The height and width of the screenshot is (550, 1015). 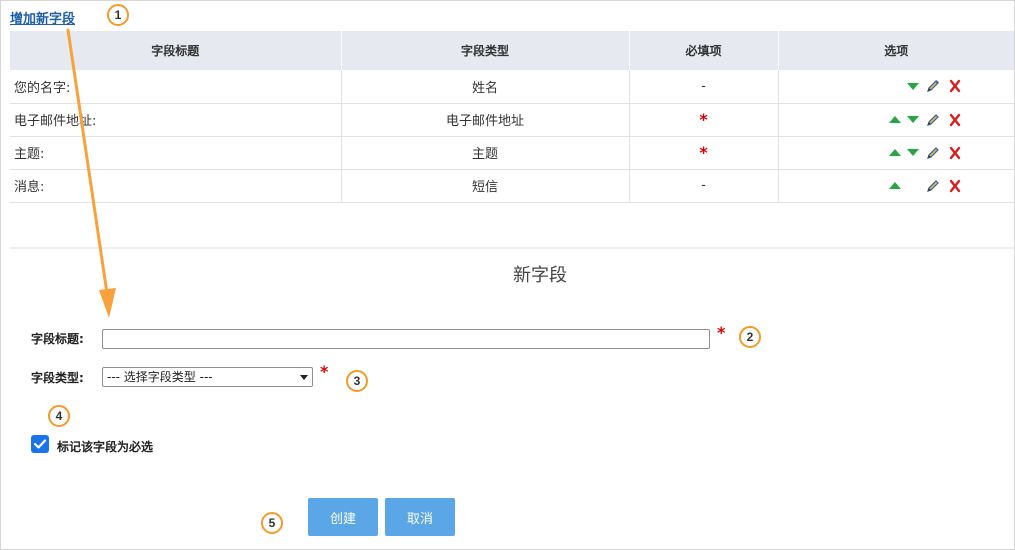 I want to click on table-row: 消息: 短信 -, so click(x=512, y=186).